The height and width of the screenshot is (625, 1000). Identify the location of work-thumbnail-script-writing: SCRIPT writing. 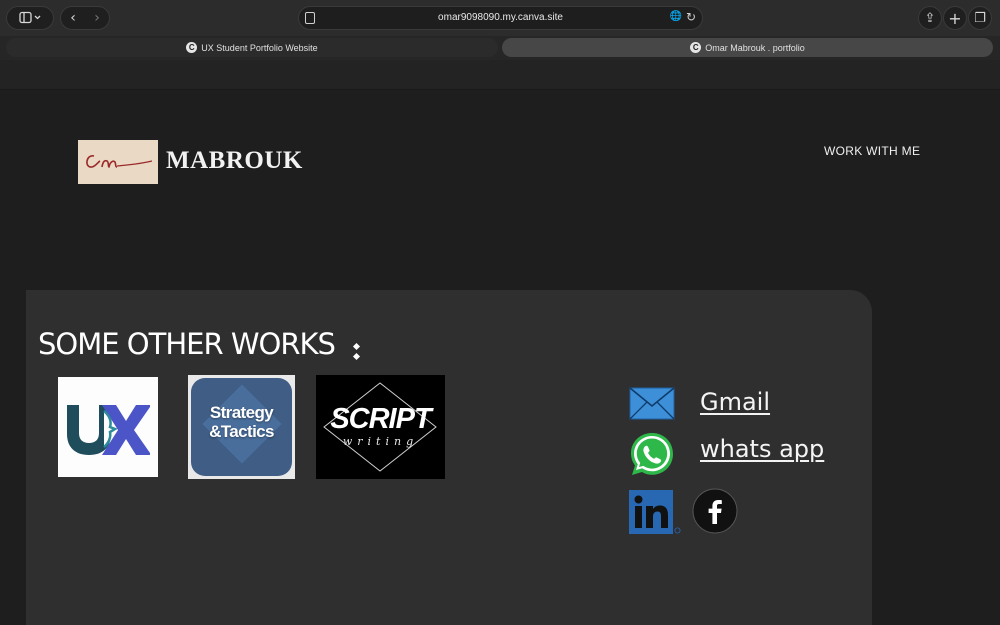
(380, 427).